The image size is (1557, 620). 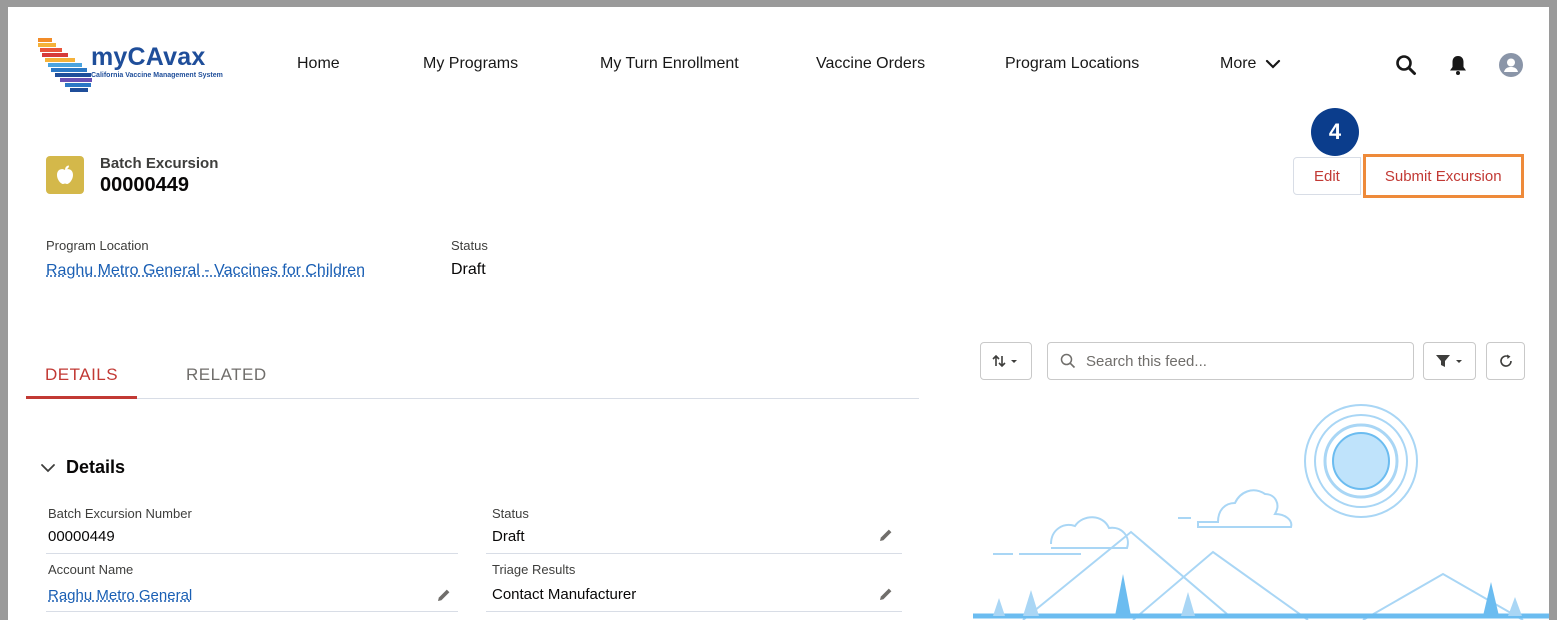 What do you see at coordinates (1072, 64) in the screenshot?
I see `nav-program-locations: Program Locations` at bounding box center [1072, 64].